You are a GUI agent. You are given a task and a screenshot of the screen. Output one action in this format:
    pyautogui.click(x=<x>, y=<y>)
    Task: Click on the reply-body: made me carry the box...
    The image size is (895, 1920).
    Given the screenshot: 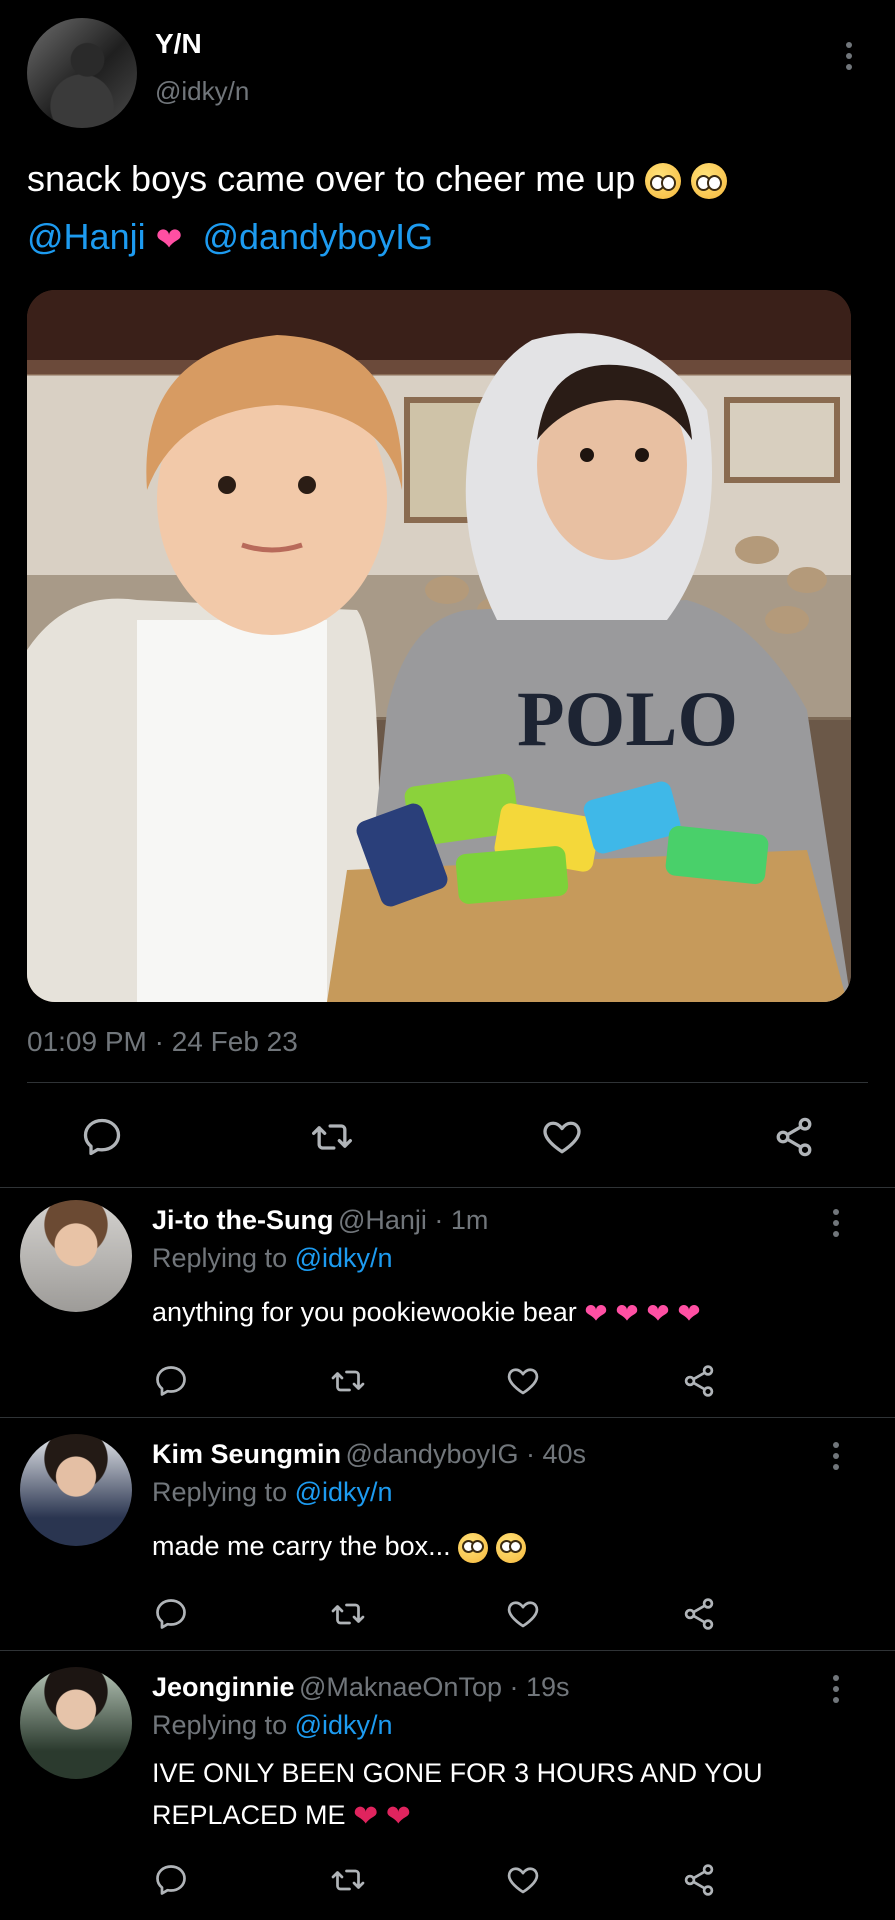 What is the action you would take?
    pyautogui.click(x=301, y=1546)
    